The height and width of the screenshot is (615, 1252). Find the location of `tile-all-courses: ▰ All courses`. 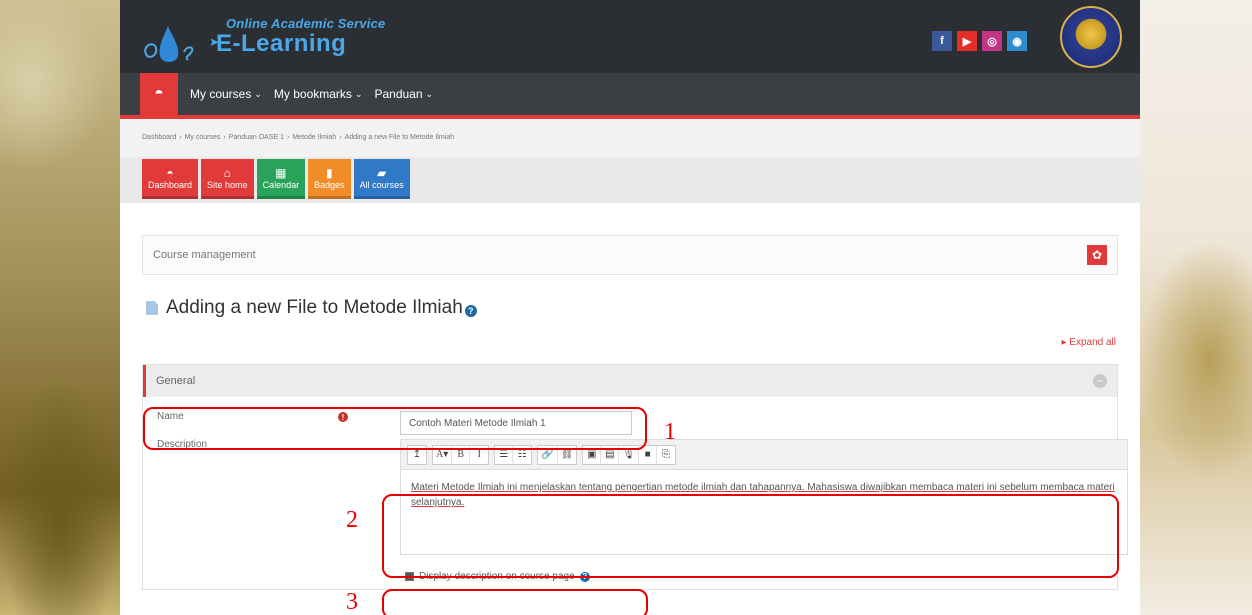

tile-all-courses: ▰ All courses is located at coordinates (381, 179).